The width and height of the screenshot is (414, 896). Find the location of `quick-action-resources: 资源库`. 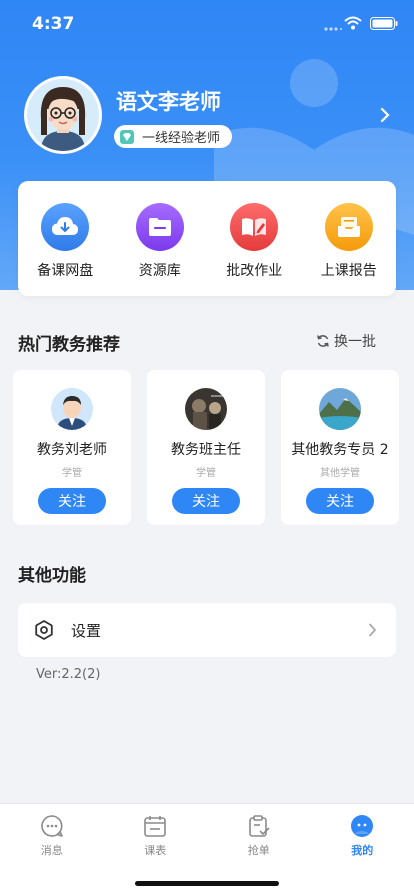

quick-action-resources: 资源库 is located at coordinates (160, 238).